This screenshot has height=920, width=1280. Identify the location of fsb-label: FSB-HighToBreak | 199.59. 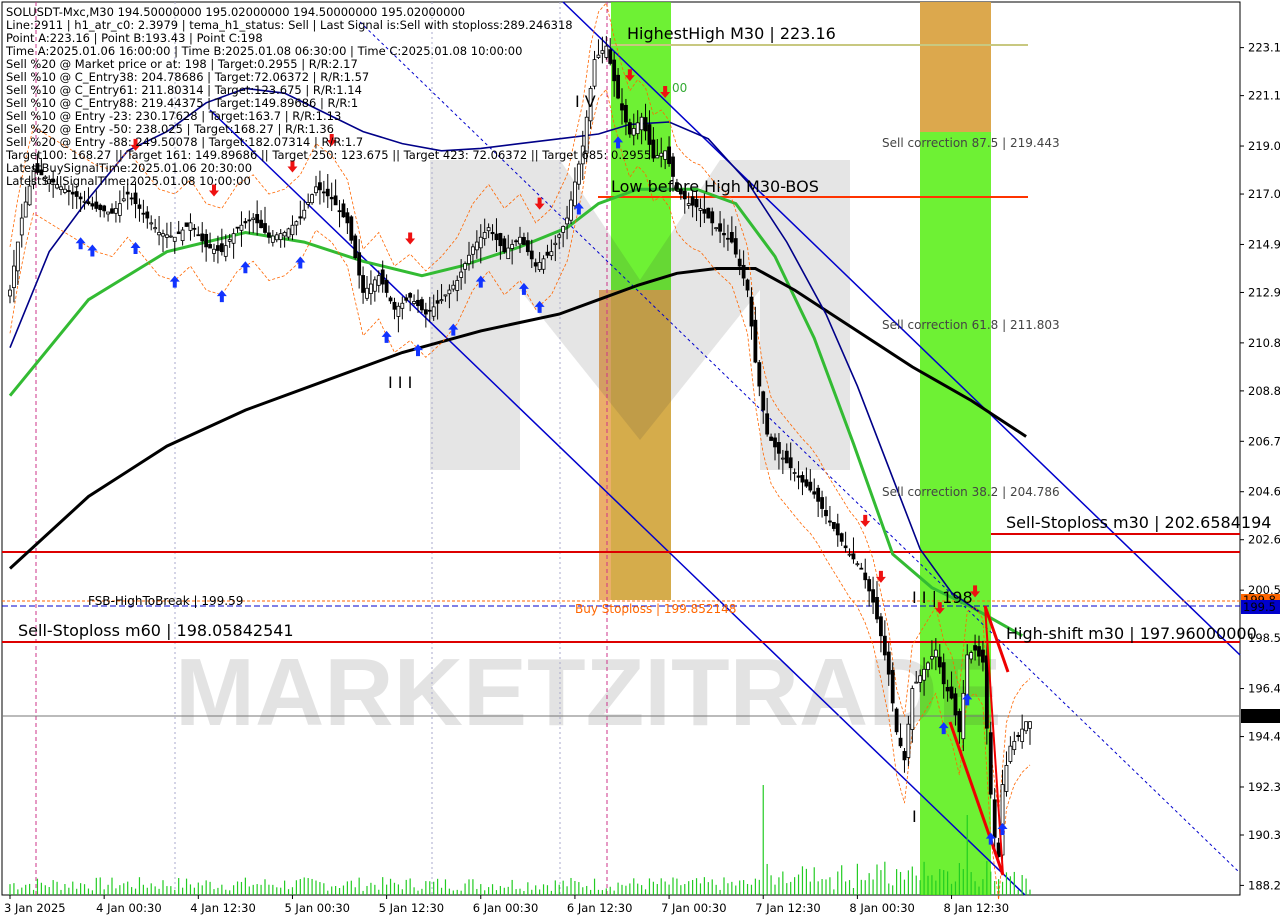
(165, 601).